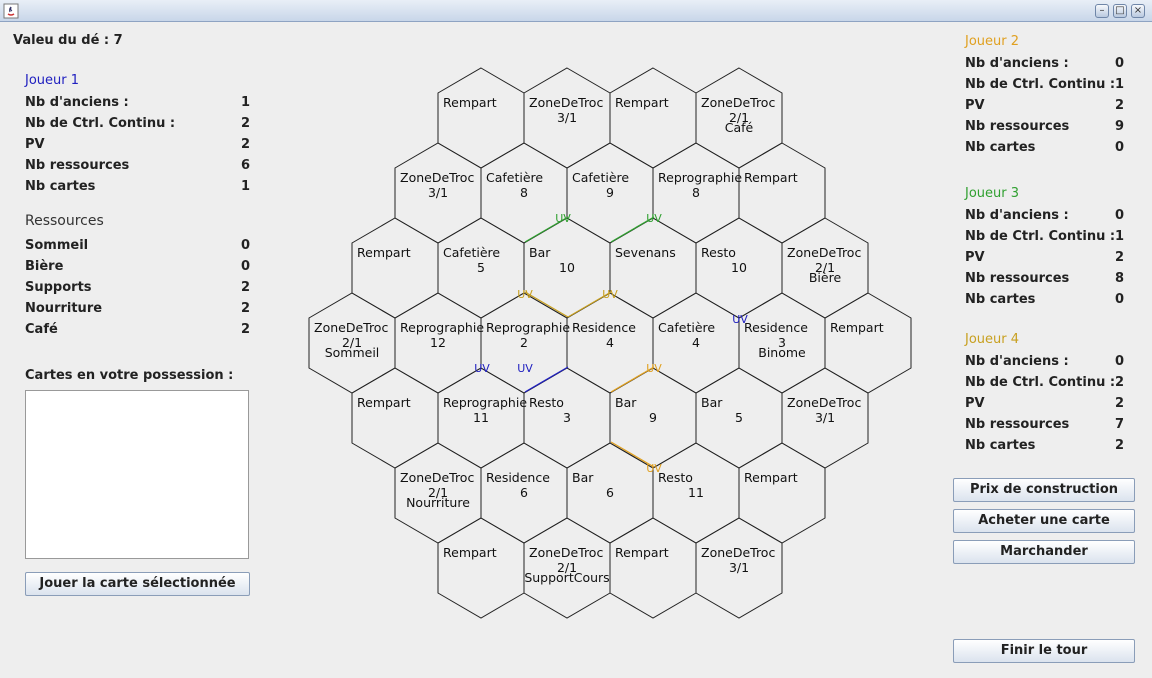 This screenshot has height=678, width=1152. I want to click on build-price-button: Prix de construction, so click(1044, 490).